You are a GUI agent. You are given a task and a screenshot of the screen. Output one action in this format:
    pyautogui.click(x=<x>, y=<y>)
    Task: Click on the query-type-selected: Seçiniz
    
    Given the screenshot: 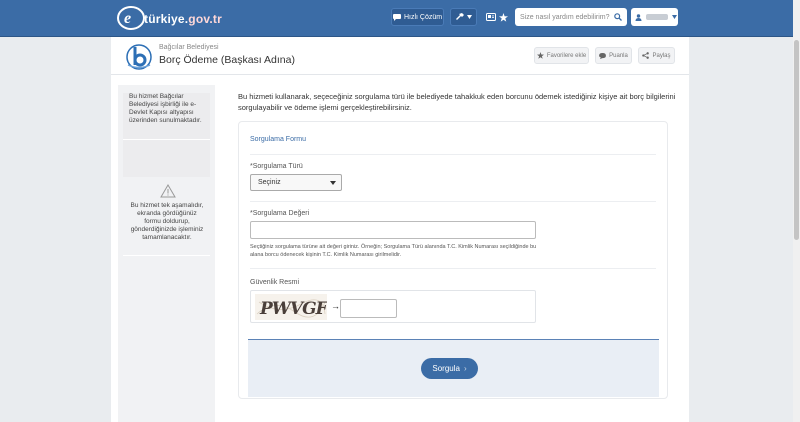 What is the action you would take?
    pyautogui.click(x=269, y=182)
    